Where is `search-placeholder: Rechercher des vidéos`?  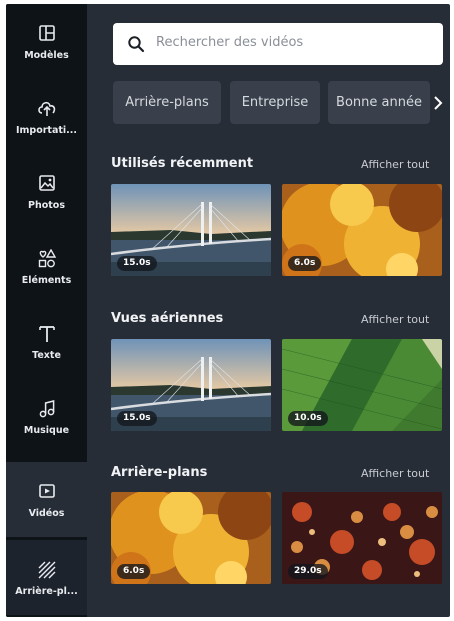
search-placeholder: Rechercher des vidéos is located at coordinates (230, 42).